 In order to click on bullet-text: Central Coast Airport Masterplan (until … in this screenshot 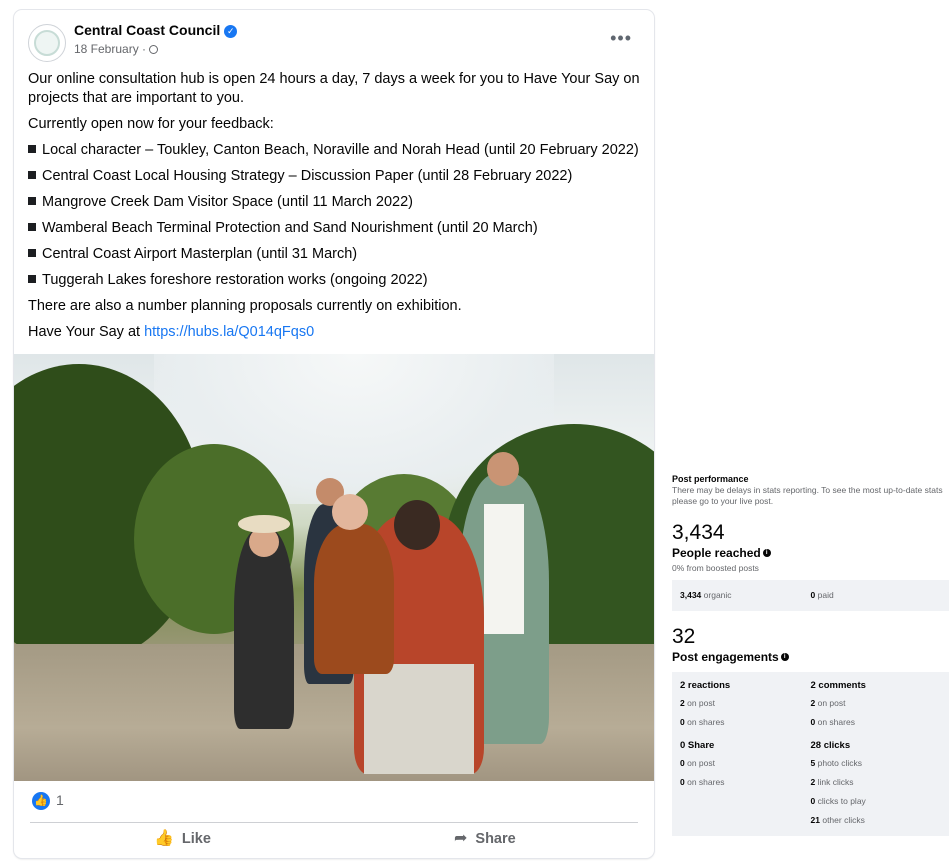, I will do `click(200, 254)`.